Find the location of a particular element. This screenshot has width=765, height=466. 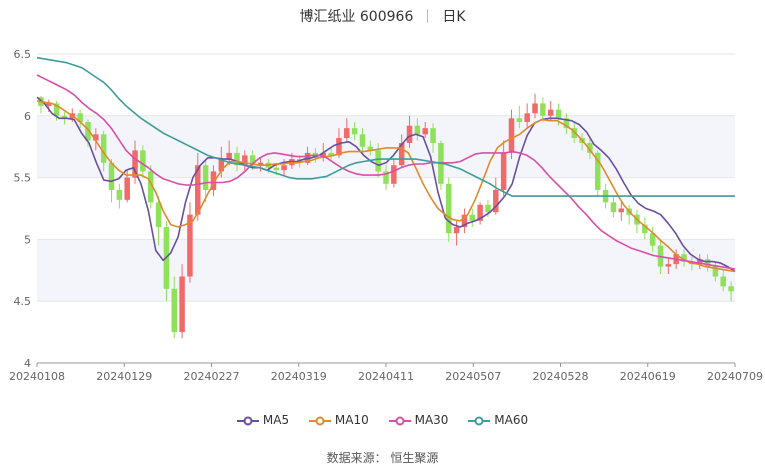

x-tick-label: 20240709 is located at coordinates (735, 376).